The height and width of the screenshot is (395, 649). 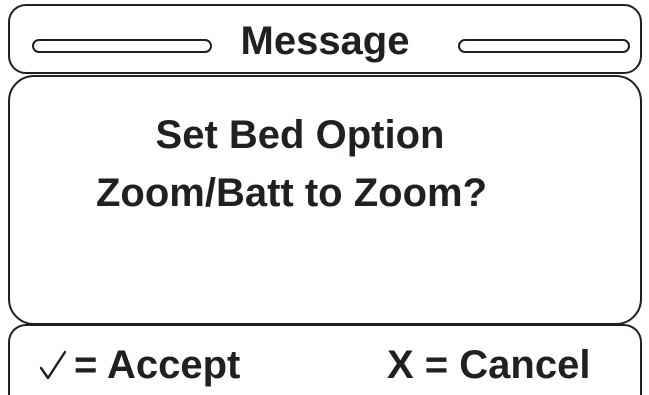 What do you see at coordinates (53, 365) in the screenshot?
I see `check-icon` at bounding box center [53, 365].